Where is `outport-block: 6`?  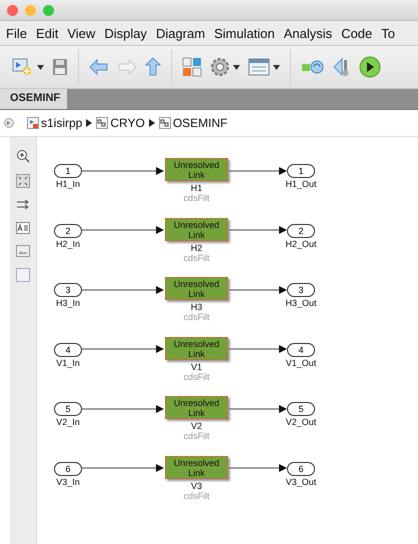
outport-block: 6 is located at coordinates (301, 469).